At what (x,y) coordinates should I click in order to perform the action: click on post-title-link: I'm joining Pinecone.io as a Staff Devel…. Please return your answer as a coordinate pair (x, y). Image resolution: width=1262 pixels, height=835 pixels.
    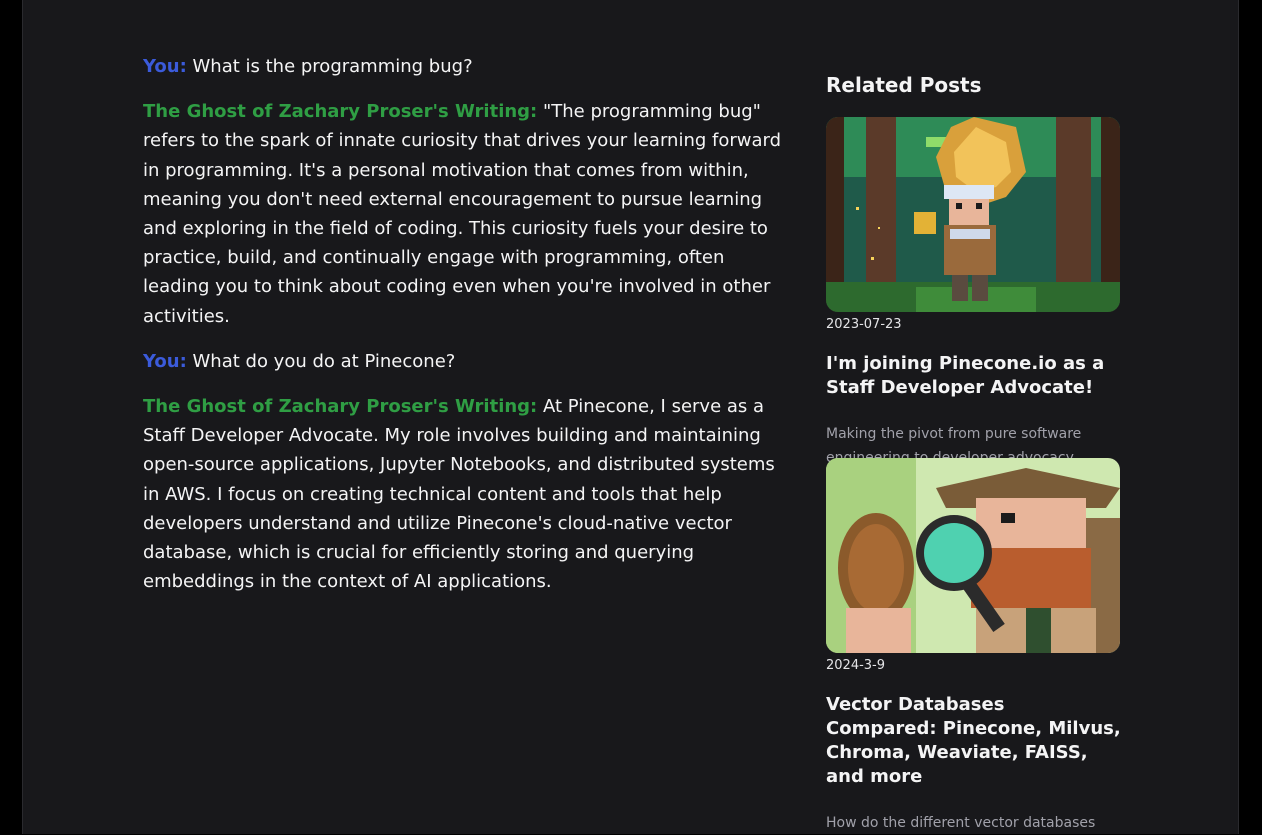
    Looking at the image, I should click on (973, 376).